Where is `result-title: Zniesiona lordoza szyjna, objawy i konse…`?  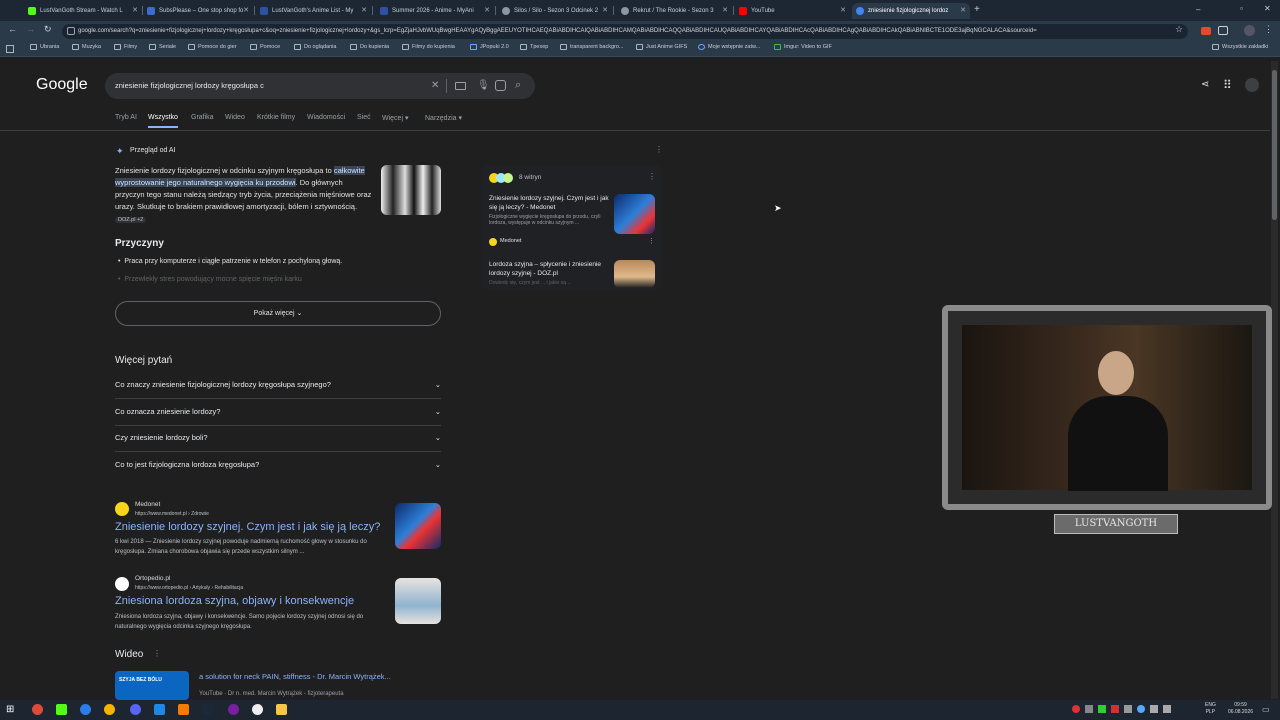 result-title: Zniesiona lordoza szyjna, objawy i konse… is located at coordinates (234, 601).